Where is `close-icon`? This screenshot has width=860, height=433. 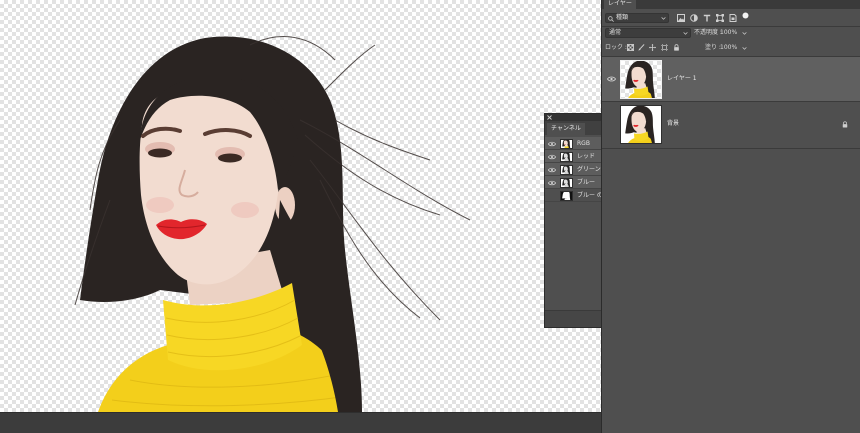 close-icon is located at coordinates (549, 117).